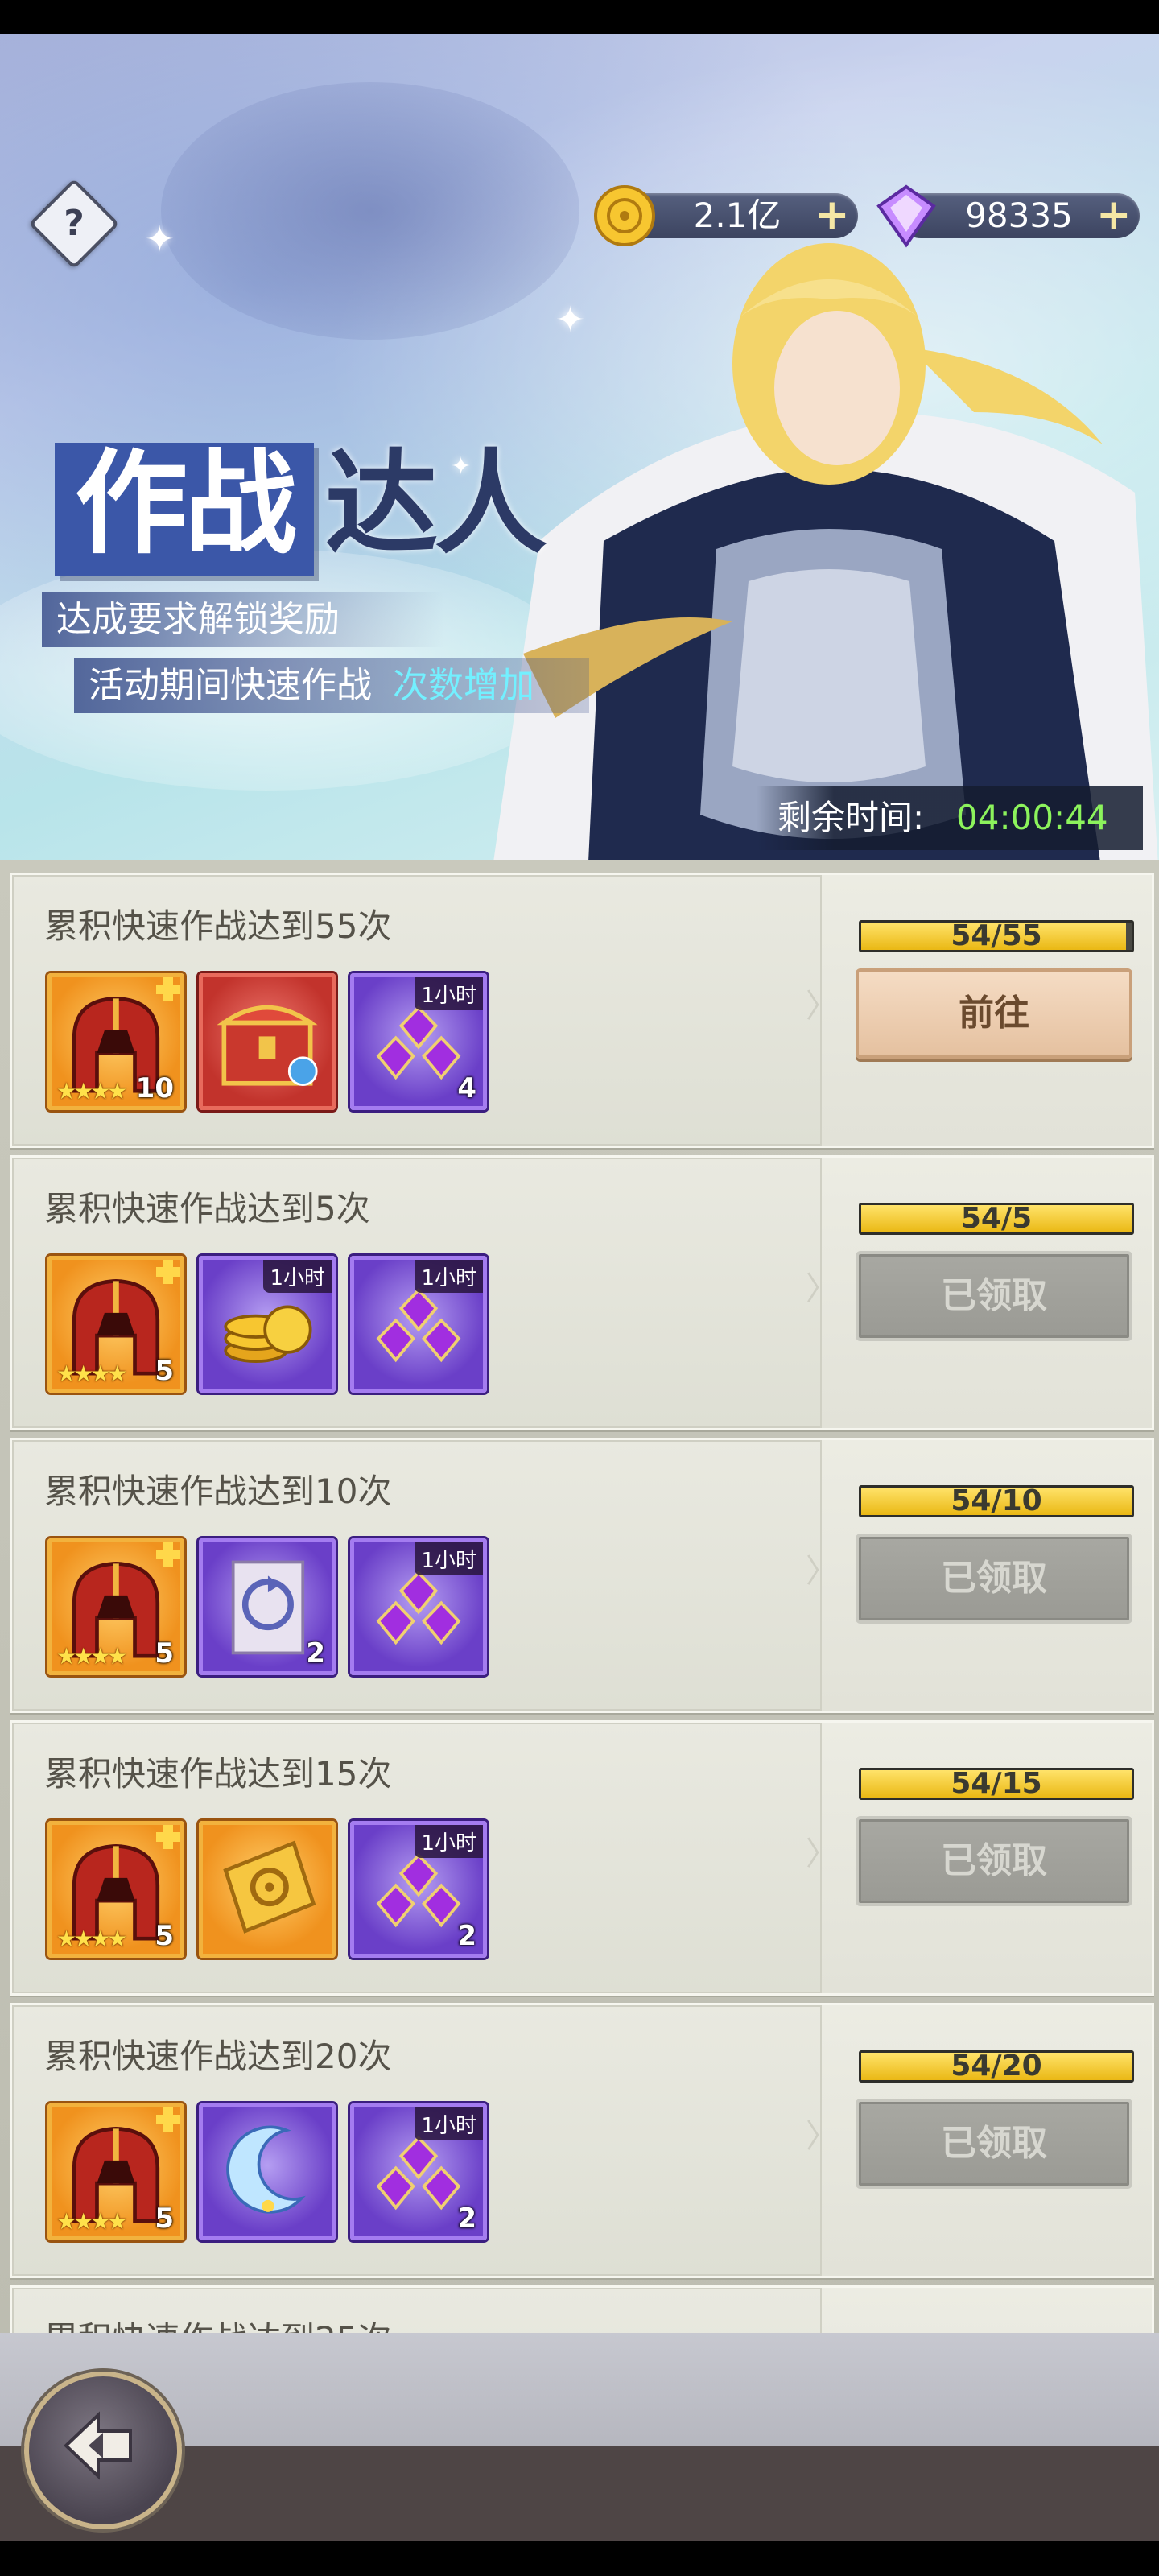 The image size is (1159, 2576). What do you see at coordinates (582, 1858) in the screenshot?
I see `task-row: 累积快速作战达到15次〉 54/15 已领取 ★★★★ 5 1小时 2` at bounding box center [582, 1858].